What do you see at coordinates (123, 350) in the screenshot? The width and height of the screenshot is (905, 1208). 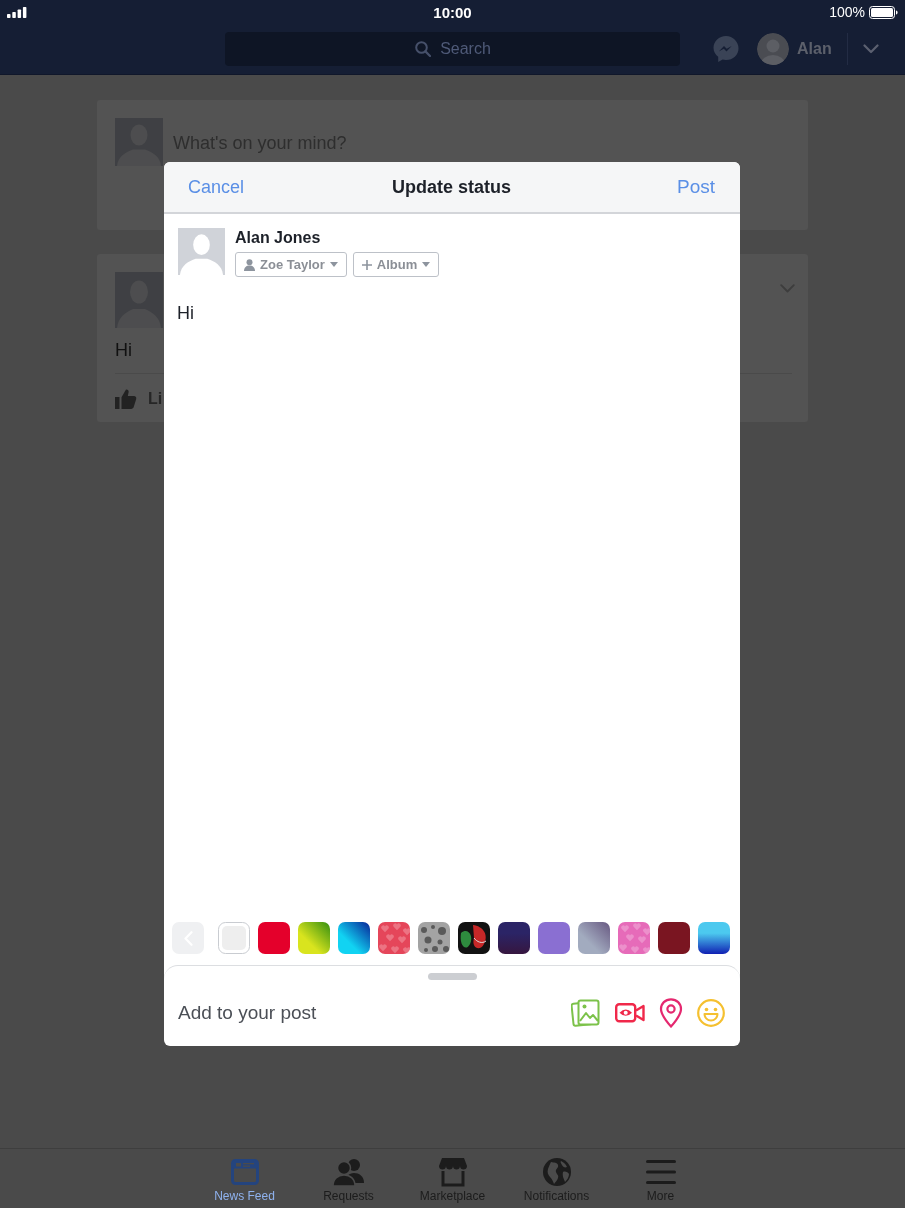 I see `post-text: Hi` at bounding box center [123, 350].